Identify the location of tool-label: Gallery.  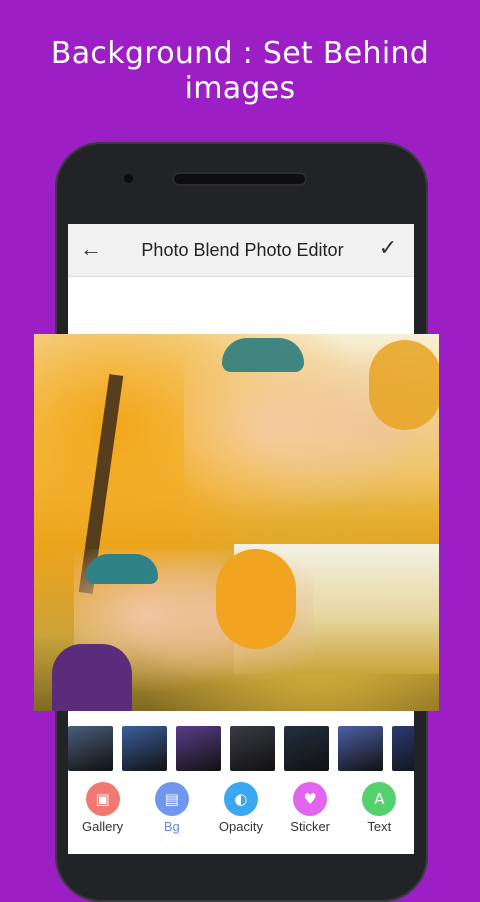
(103, 826).